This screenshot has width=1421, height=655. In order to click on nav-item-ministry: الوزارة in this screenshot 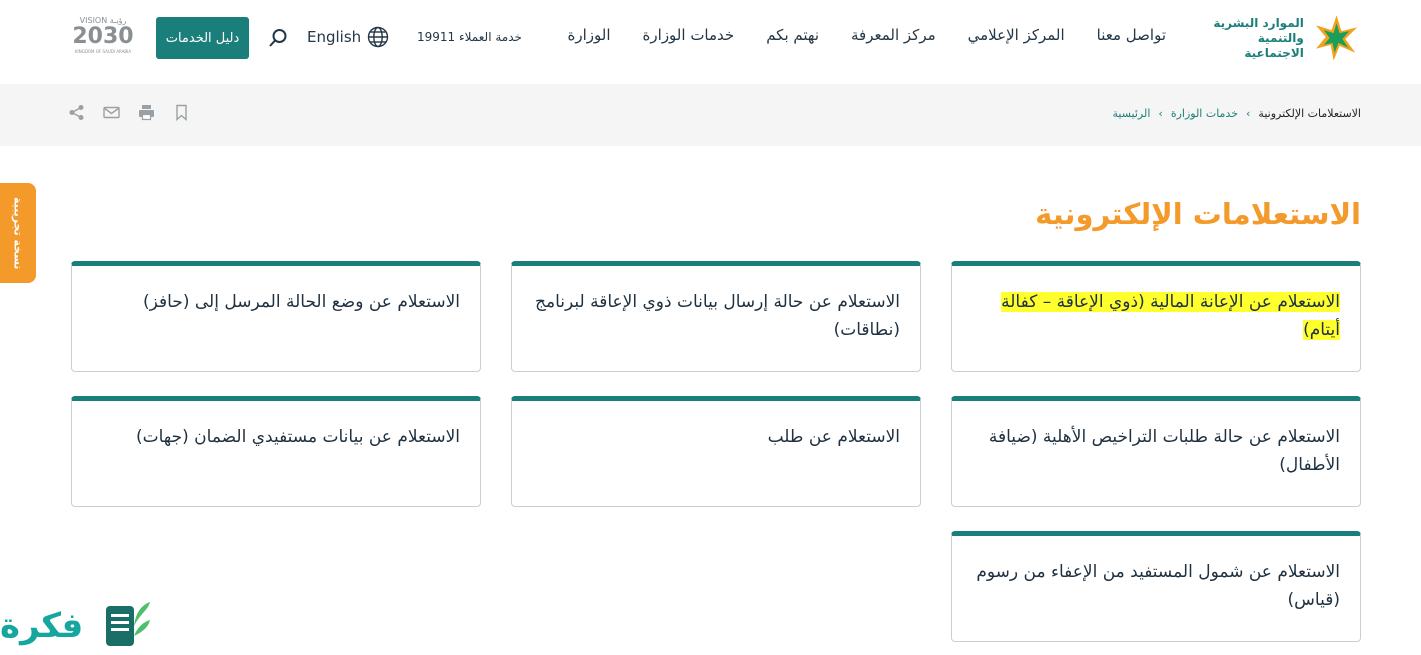, I will do `click(589, 35)`.